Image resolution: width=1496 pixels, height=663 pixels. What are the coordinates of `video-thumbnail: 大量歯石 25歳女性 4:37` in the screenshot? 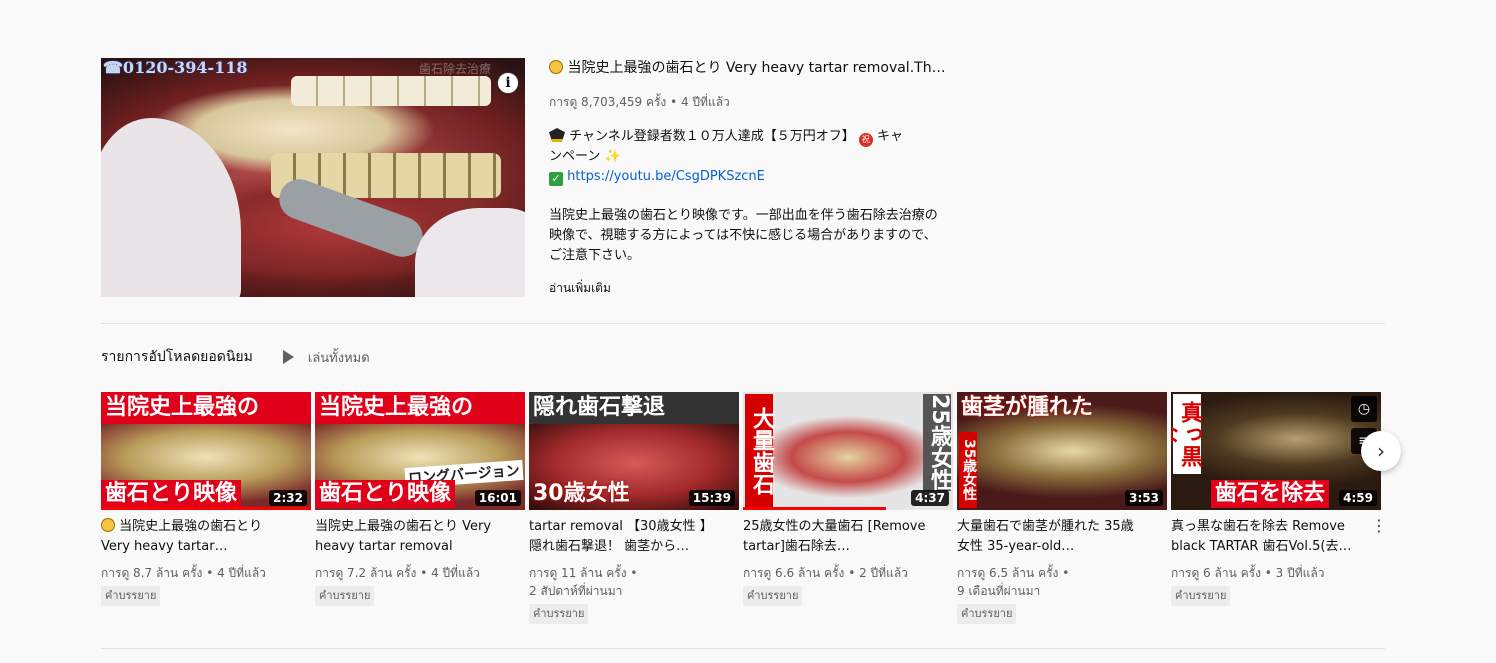 It's located at (848, 451).